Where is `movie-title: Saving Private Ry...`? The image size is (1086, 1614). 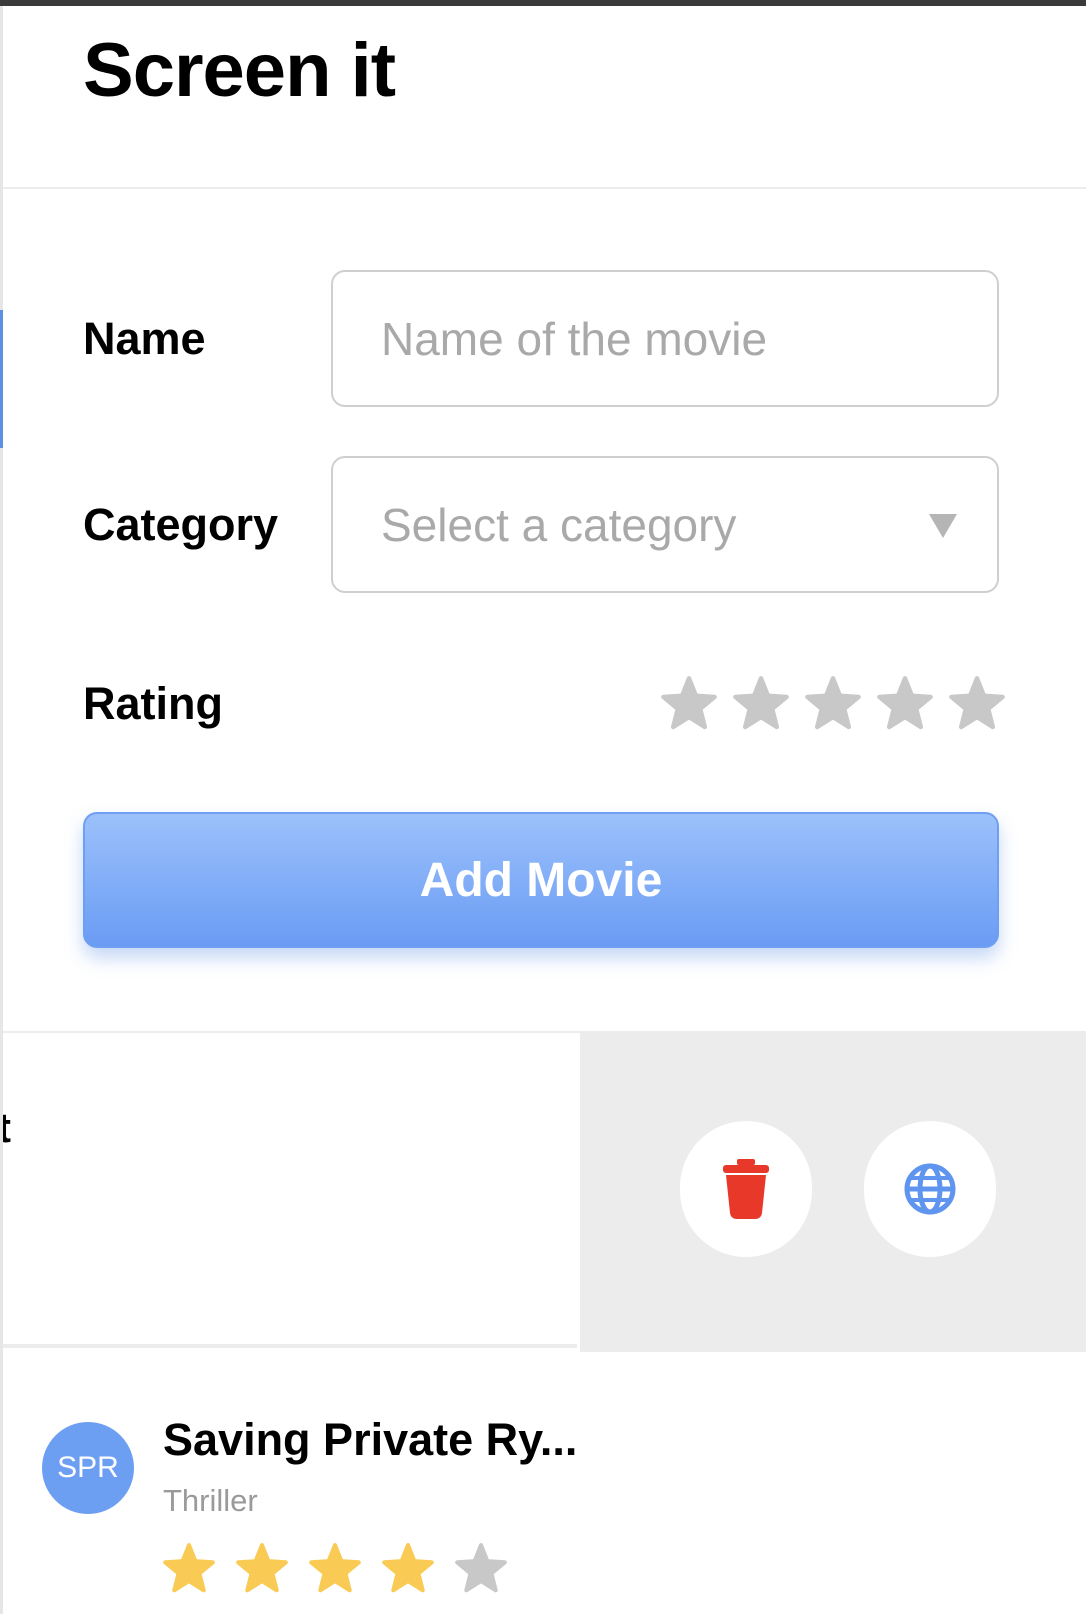 movie-title: Saving Private Ry... is located at coordinates (370, 1439).